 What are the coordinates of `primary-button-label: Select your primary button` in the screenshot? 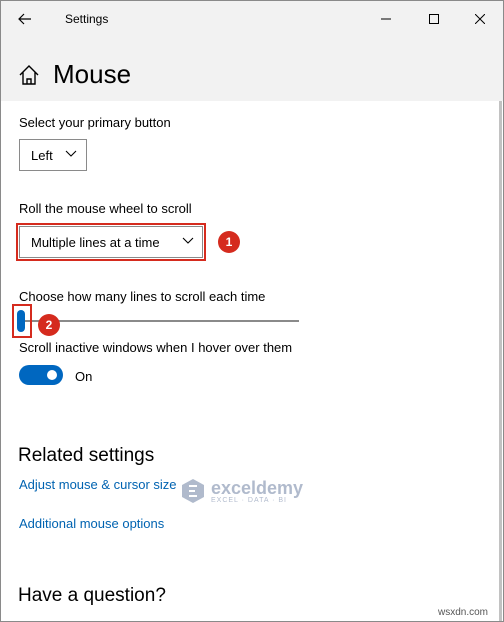 It's located at (95, 122).